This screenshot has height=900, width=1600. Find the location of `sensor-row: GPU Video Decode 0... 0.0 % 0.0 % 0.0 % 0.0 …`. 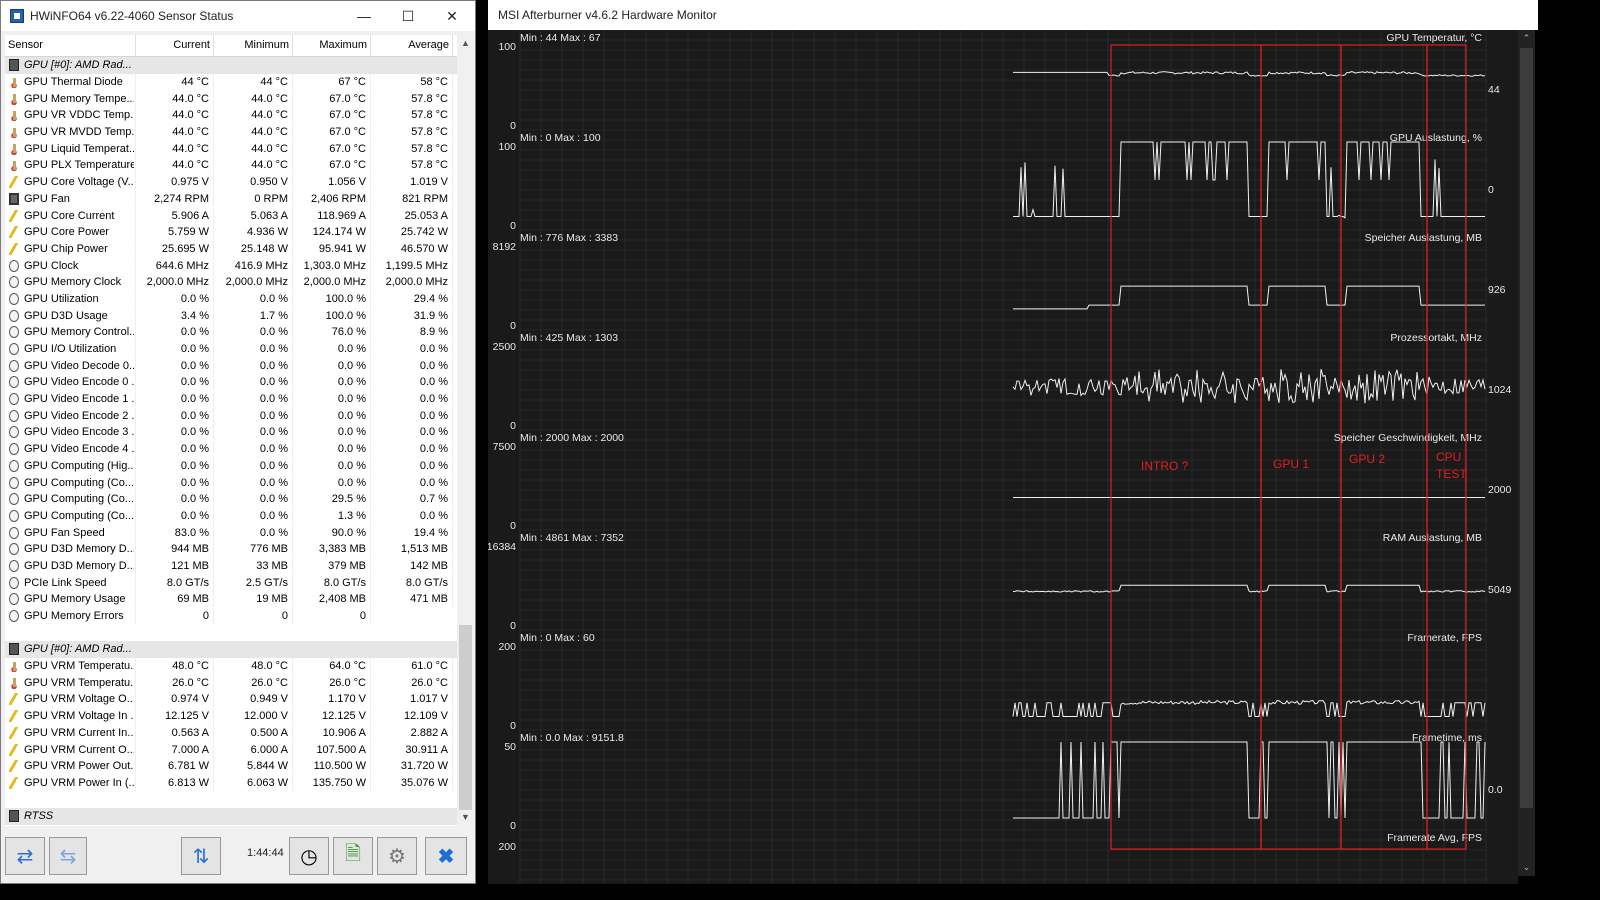

sensor-row: GPU Video Decode 0... 0.0 % 0.0 % 0.0 % 0.0 … is located at coordinates (231, 365).